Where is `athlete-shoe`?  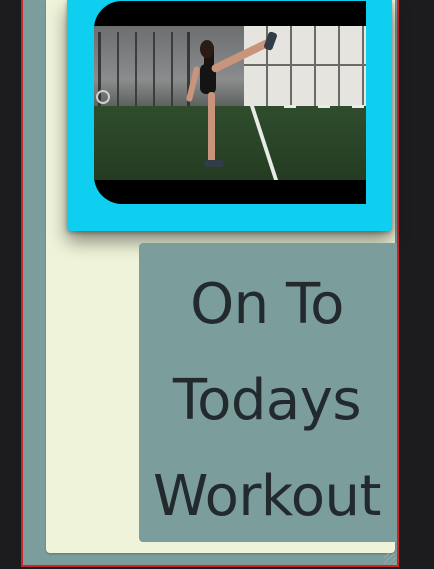 athlete-shoe is located at coordinates (214, 163).